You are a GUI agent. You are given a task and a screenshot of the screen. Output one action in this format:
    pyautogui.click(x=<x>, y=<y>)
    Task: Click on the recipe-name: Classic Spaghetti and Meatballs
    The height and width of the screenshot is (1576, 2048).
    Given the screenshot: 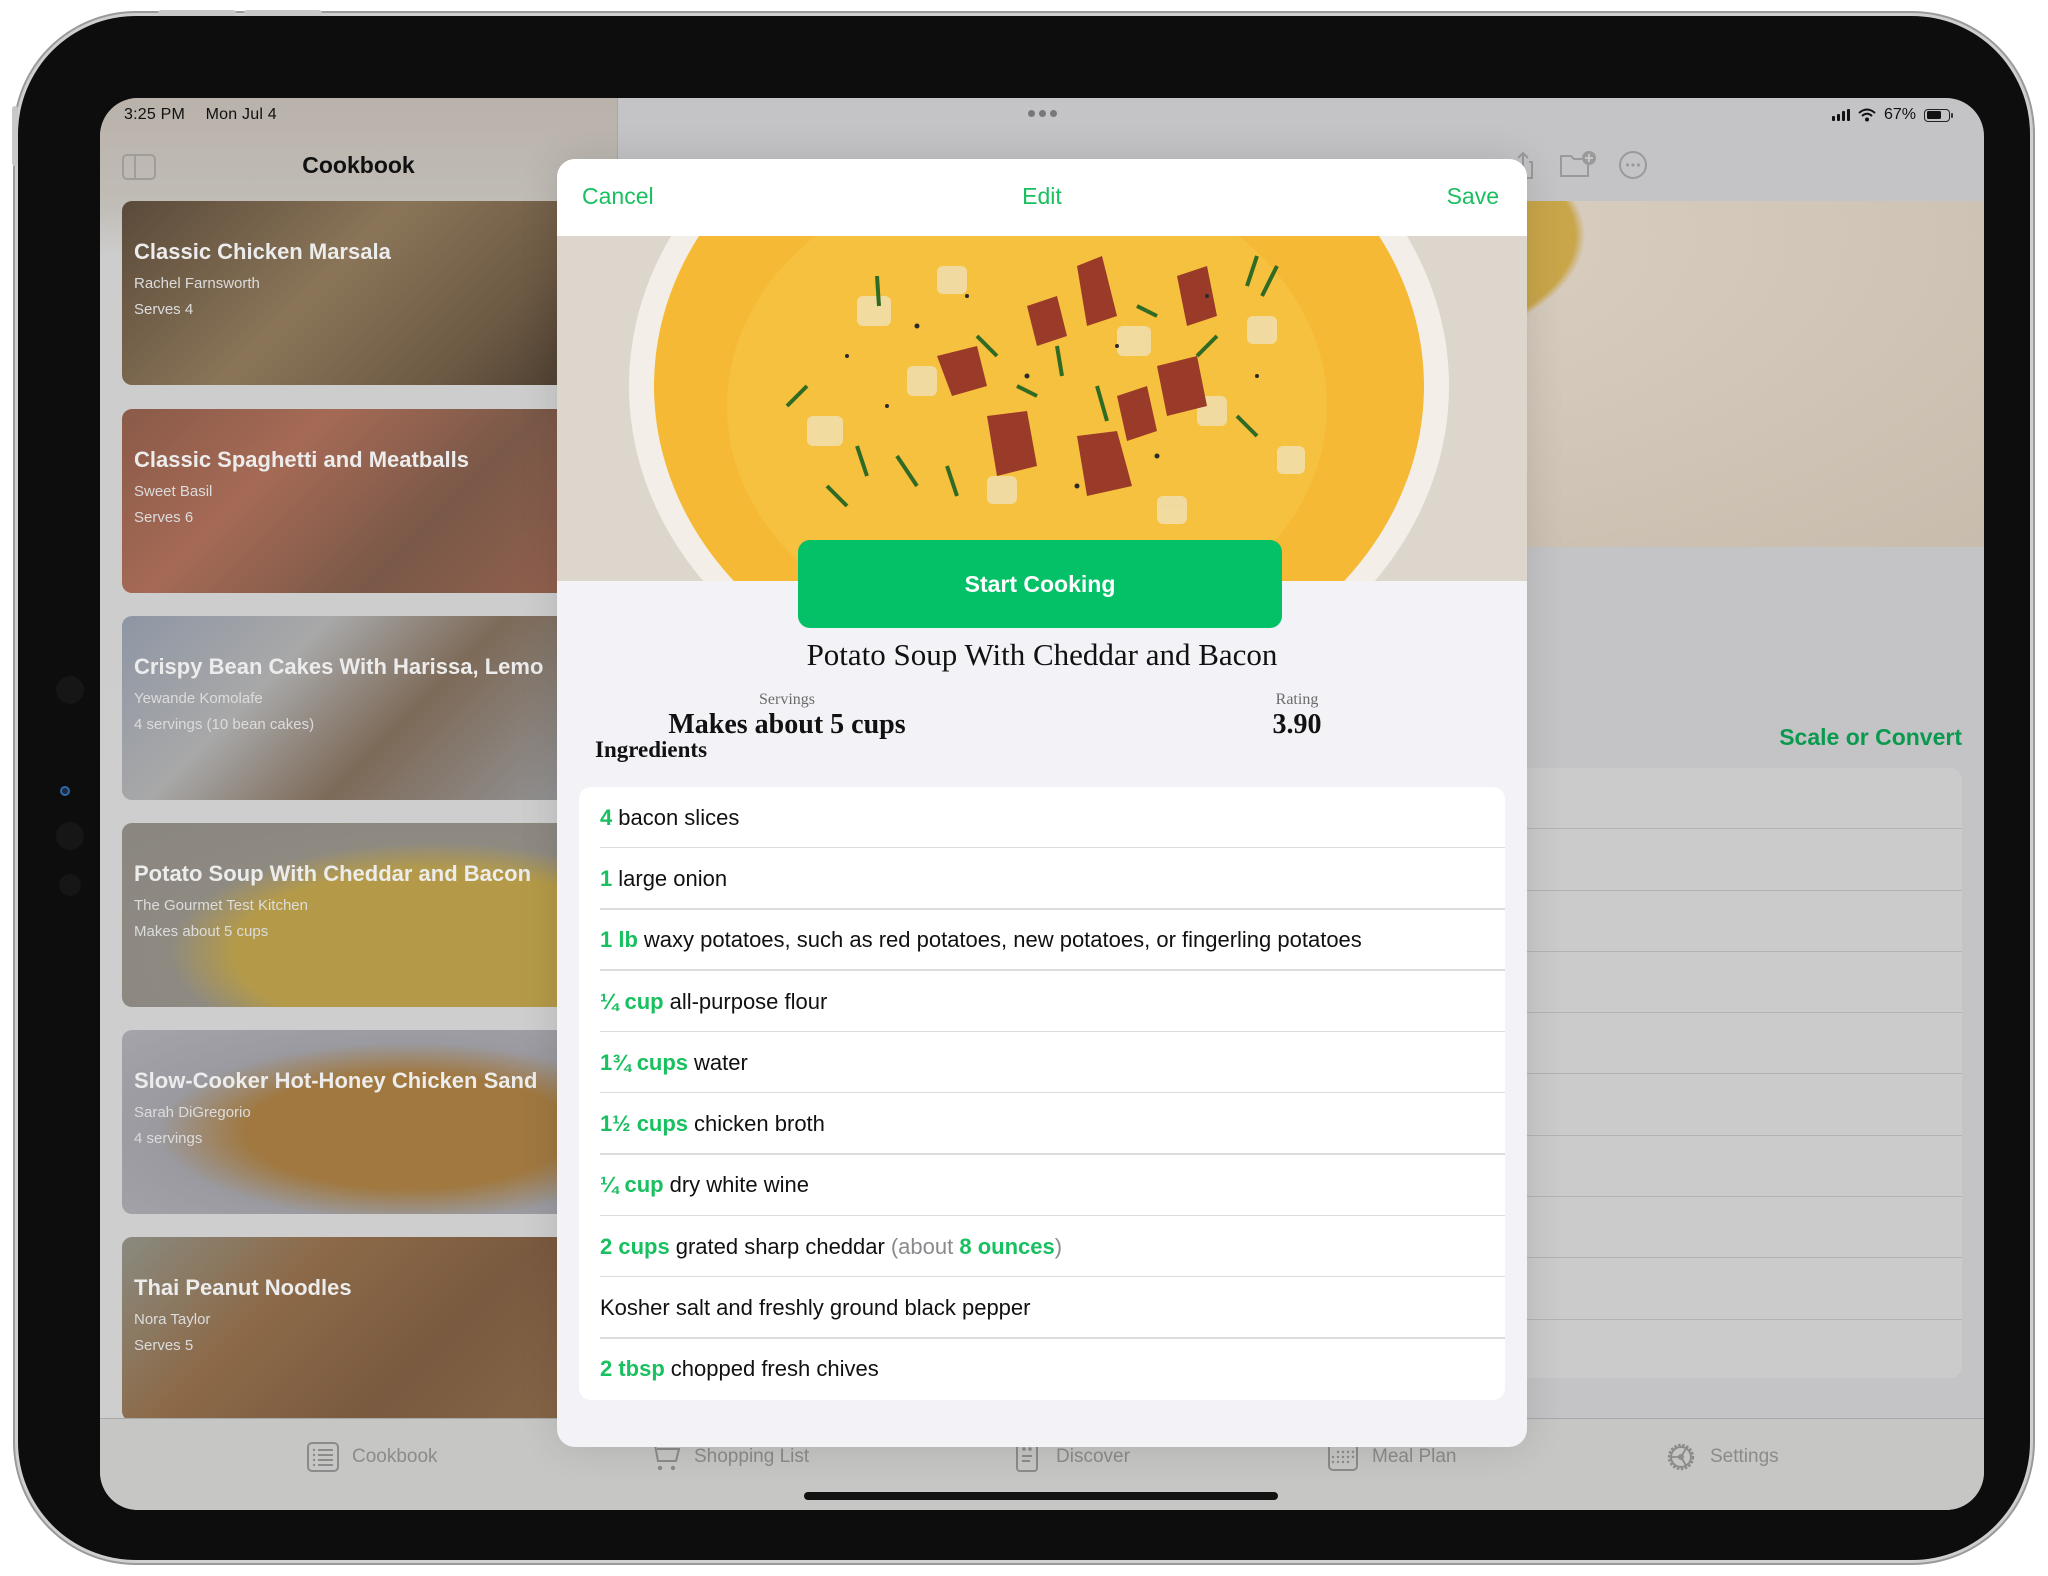 What is the action you would take?
    pyautogui.click(x=301, y=459)
    